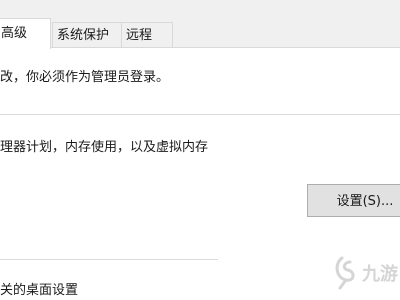 The height and width of the screenshot is (300, 400). Describe the element at coordinates (200, 47) in the screenshot. I see `tab-strip-divider` at that location.